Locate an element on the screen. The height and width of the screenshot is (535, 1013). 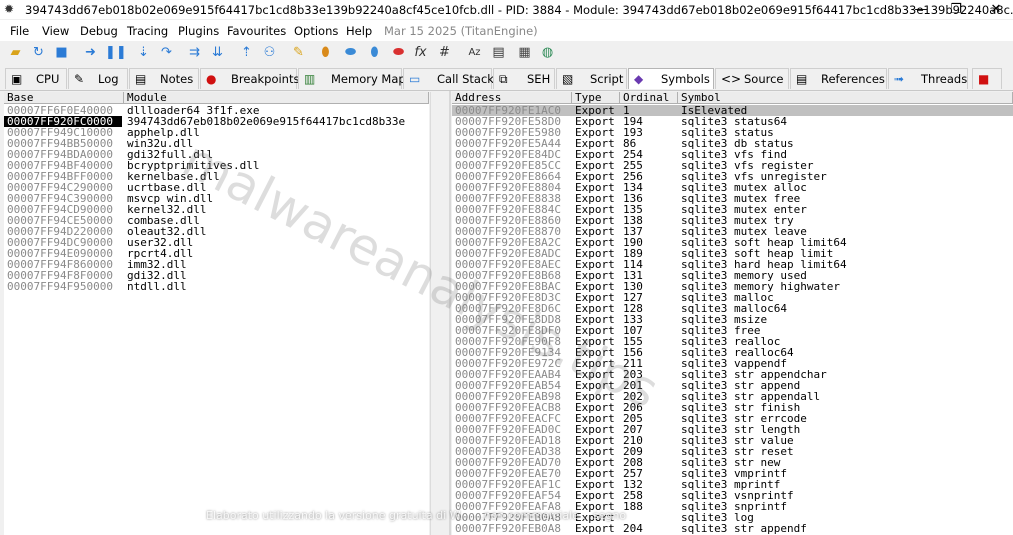
bookmark-red-icon: ⬬ is located at coordinates (398, 52).